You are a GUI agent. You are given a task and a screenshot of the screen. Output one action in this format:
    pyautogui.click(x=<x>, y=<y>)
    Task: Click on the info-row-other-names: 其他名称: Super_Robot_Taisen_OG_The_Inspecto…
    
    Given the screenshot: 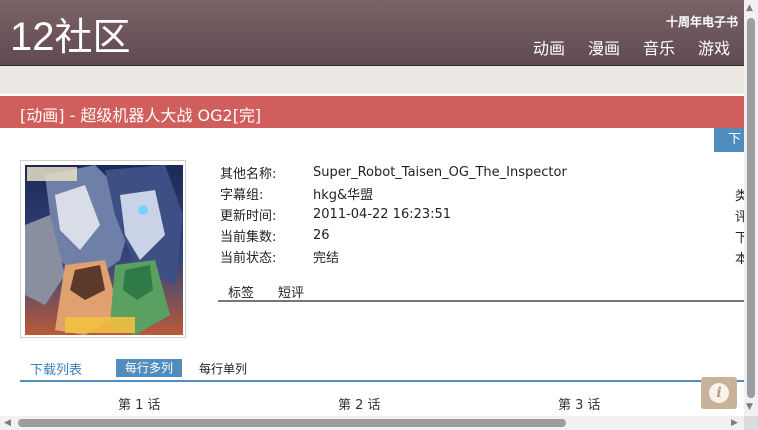 What is the action you would take?
    pyautogui.click(x=393, y=172)
    